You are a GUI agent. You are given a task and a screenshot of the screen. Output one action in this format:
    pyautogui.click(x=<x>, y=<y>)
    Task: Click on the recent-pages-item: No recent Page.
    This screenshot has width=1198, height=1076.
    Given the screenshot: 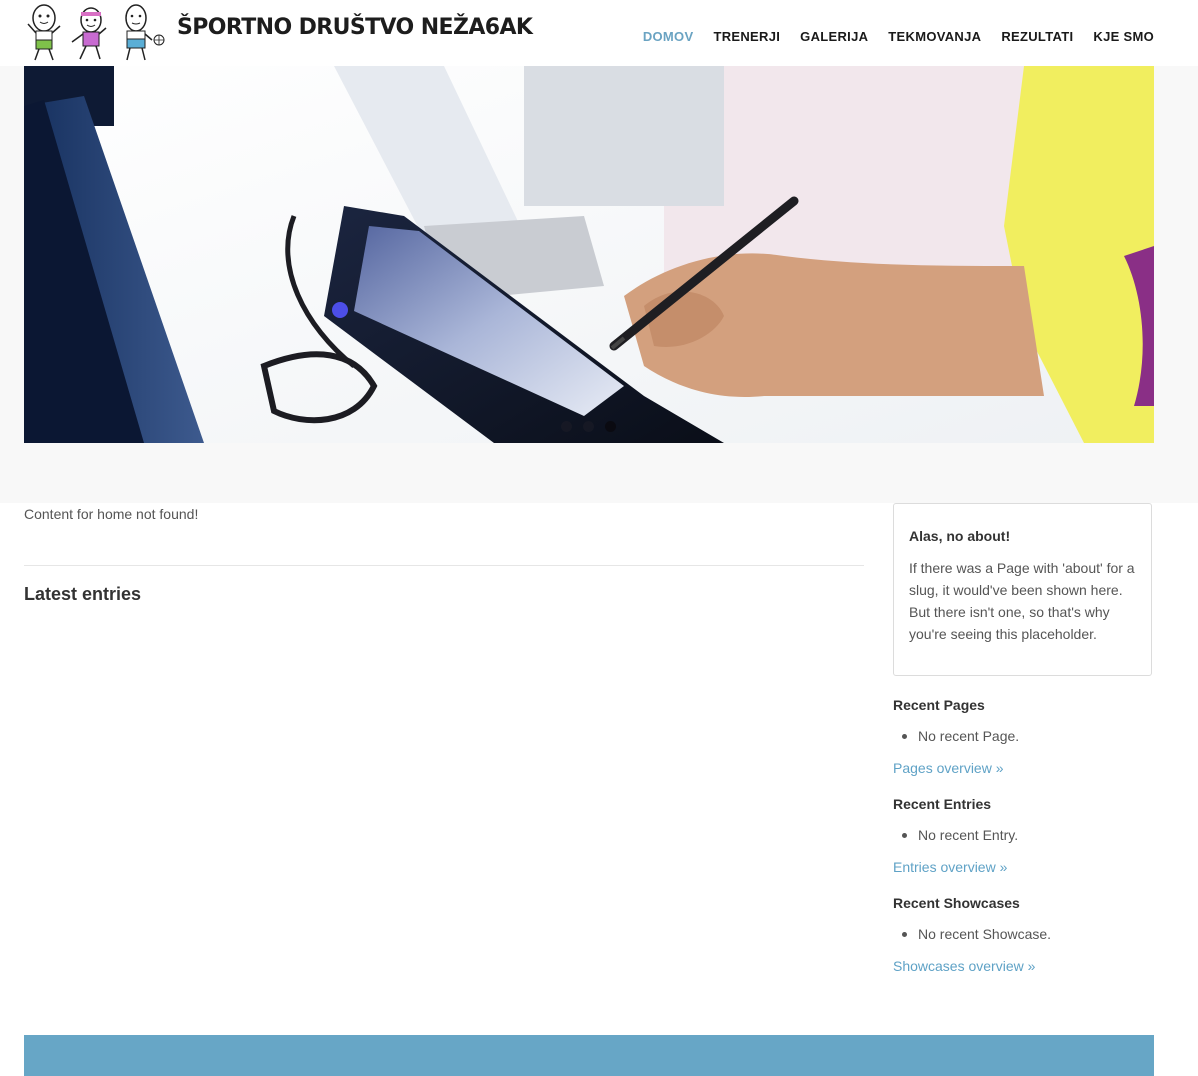 What is the action you would take?
    pyautogui.click(x=956, y=736)
    